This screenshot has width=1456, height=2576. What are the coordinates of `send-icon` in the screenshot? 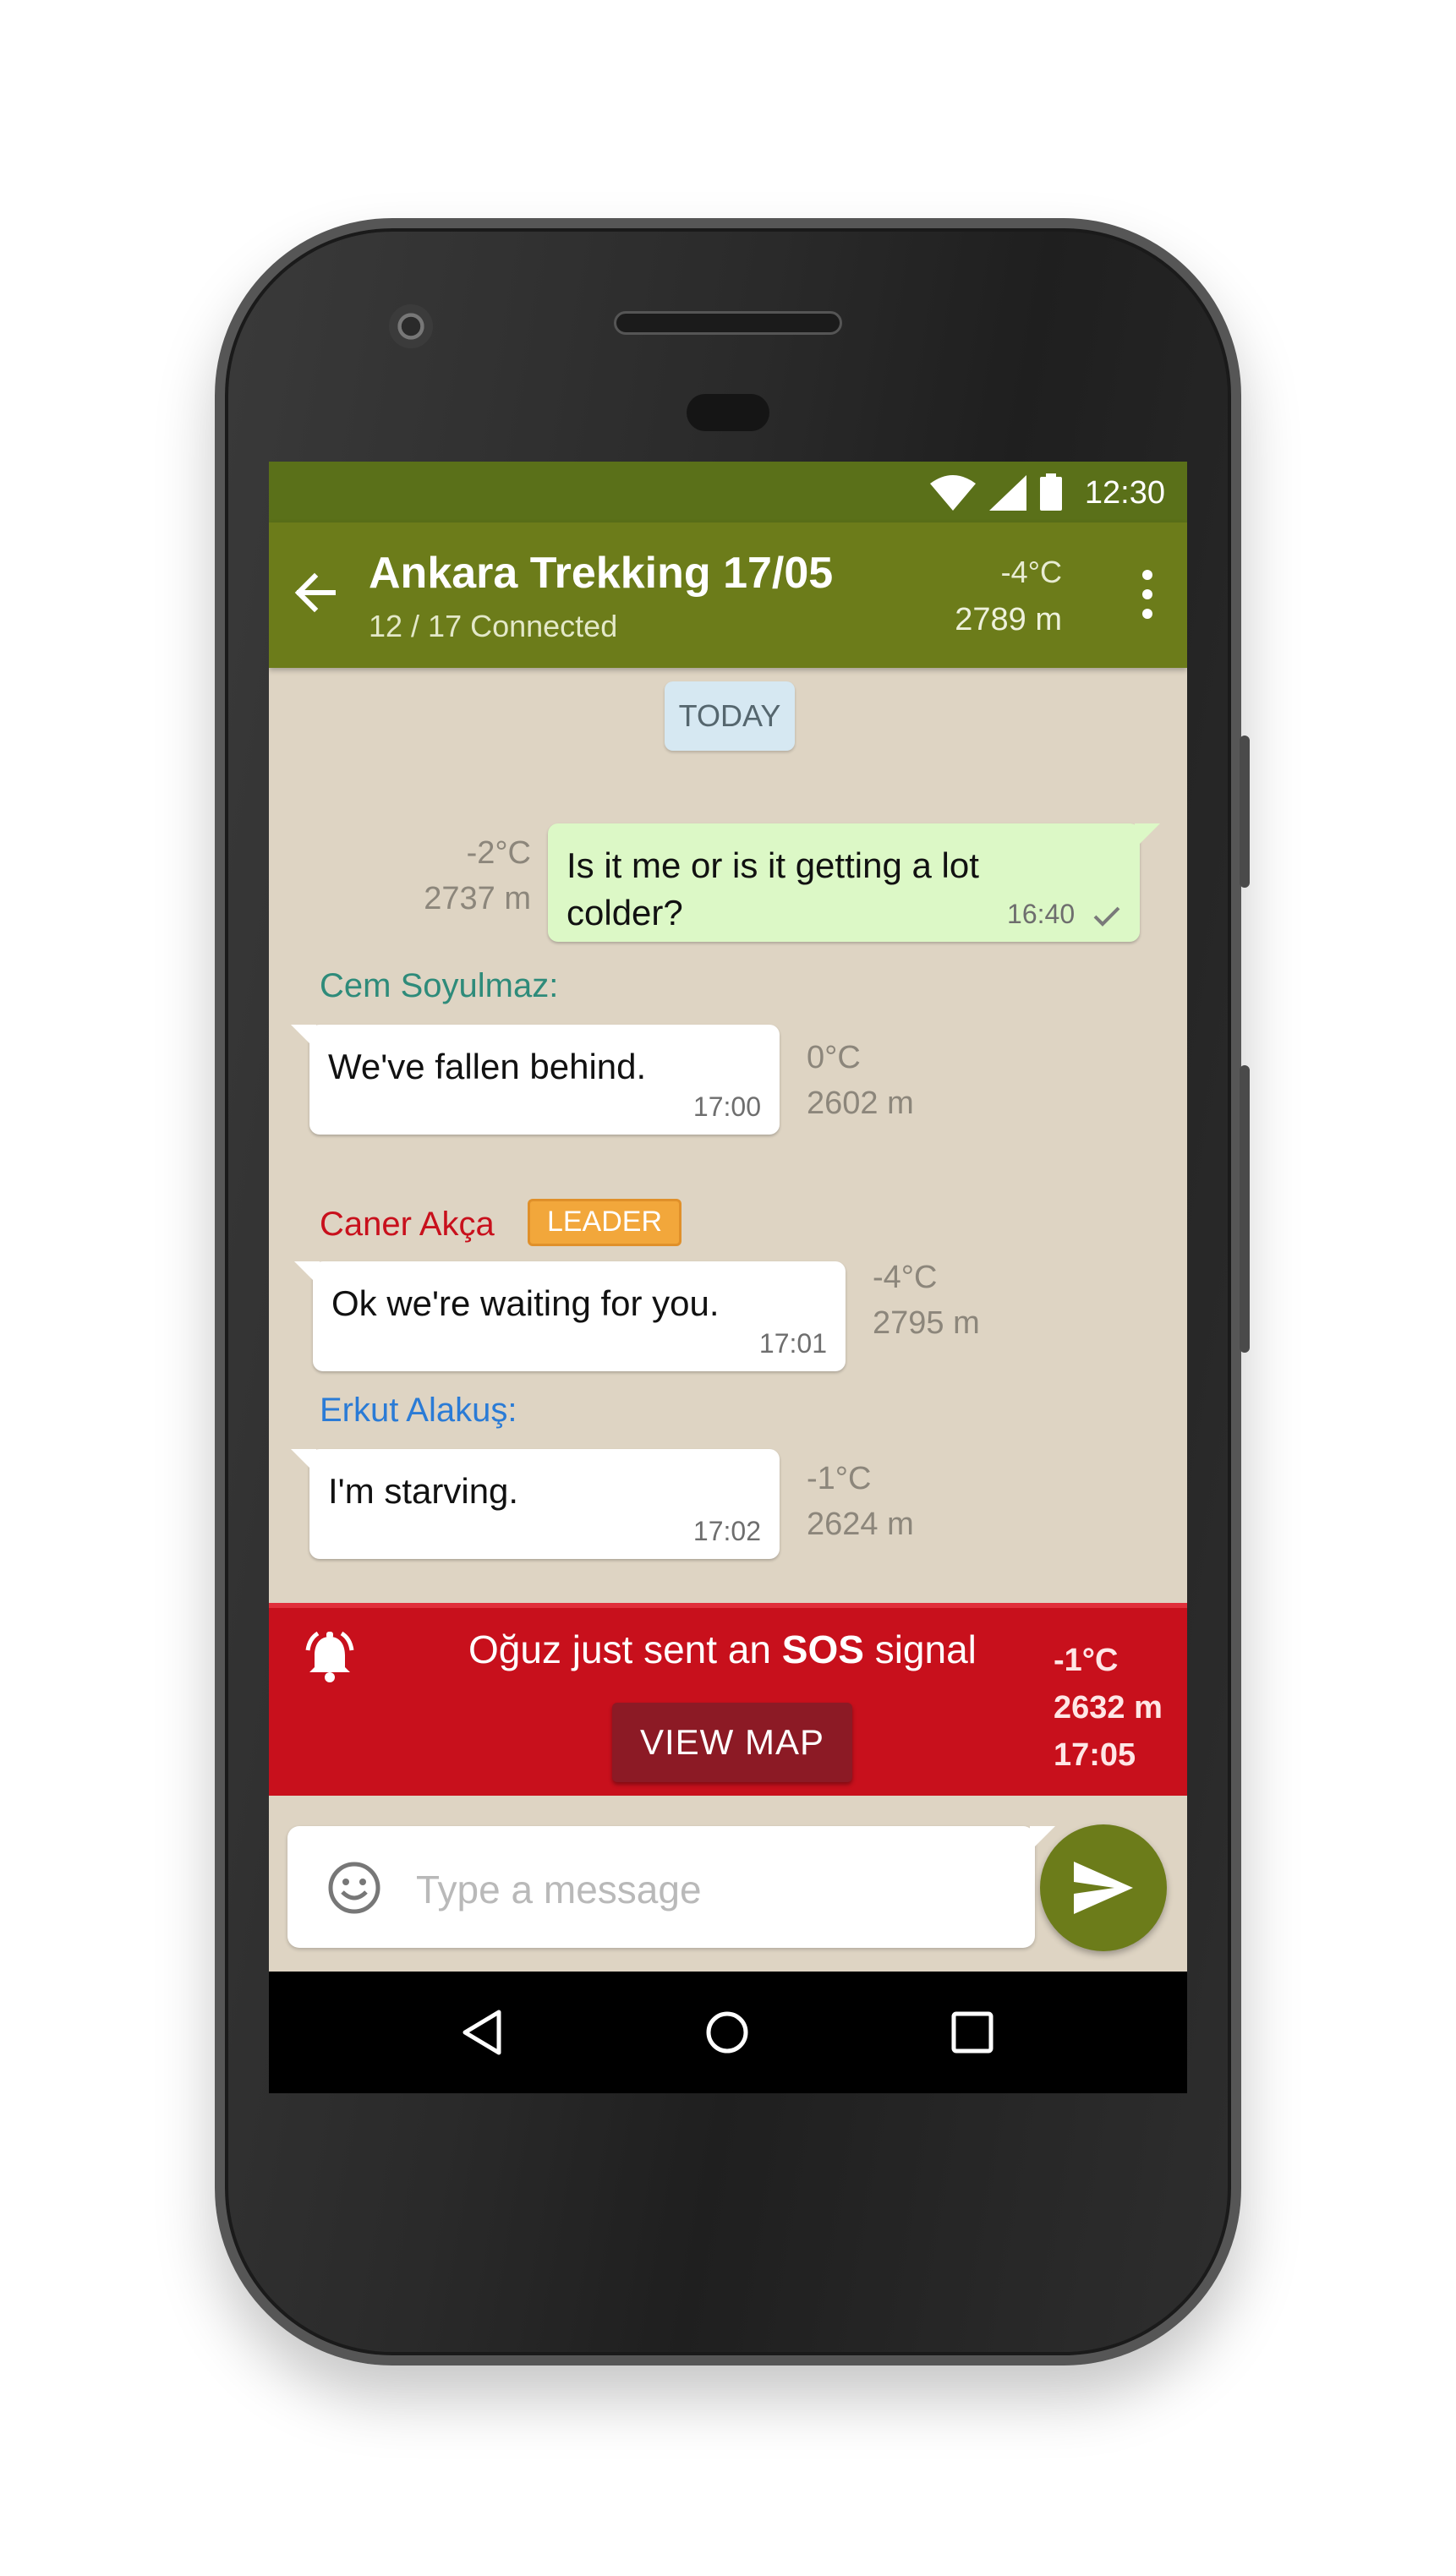 It's located at (1104, 1888).